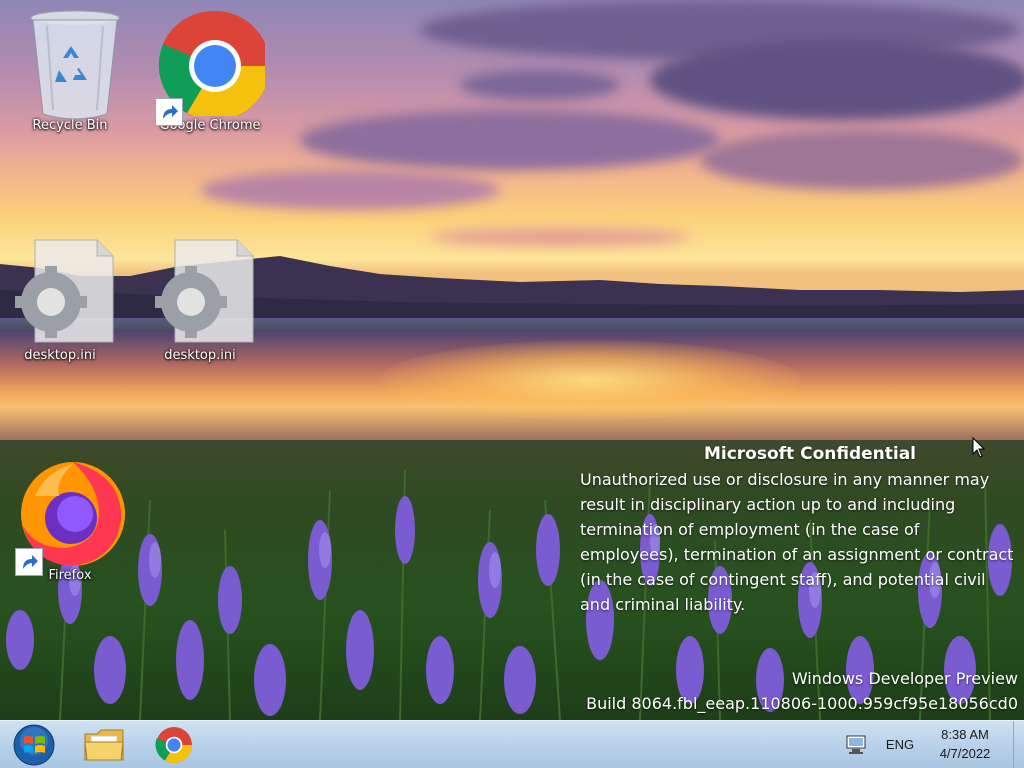  I want to click on language-indicator: ENG, so click(900, 745).